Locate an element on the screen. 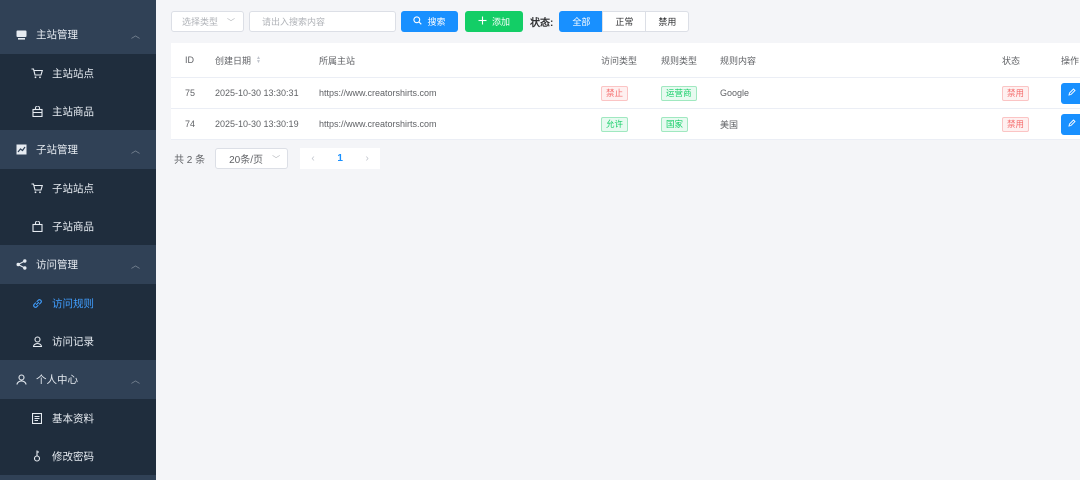 The image size is (1080, 480). key-icon is located at coordinates (37, 456).